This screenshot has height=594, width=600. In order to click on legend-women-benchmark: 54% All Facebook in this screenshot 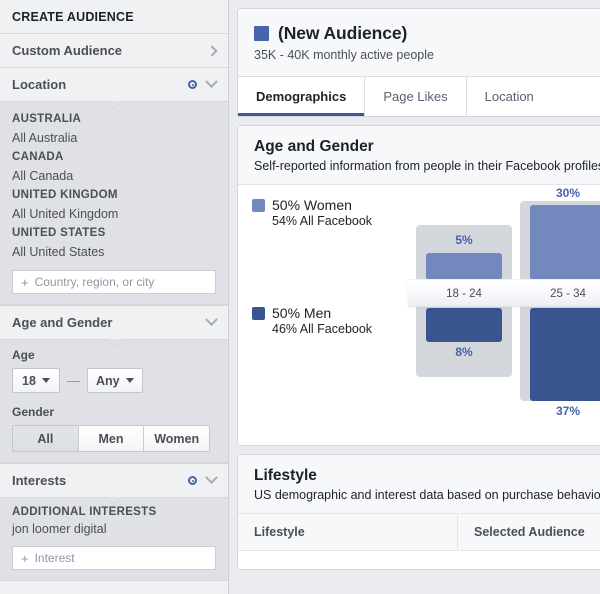, I will do `click(322, 221)`.